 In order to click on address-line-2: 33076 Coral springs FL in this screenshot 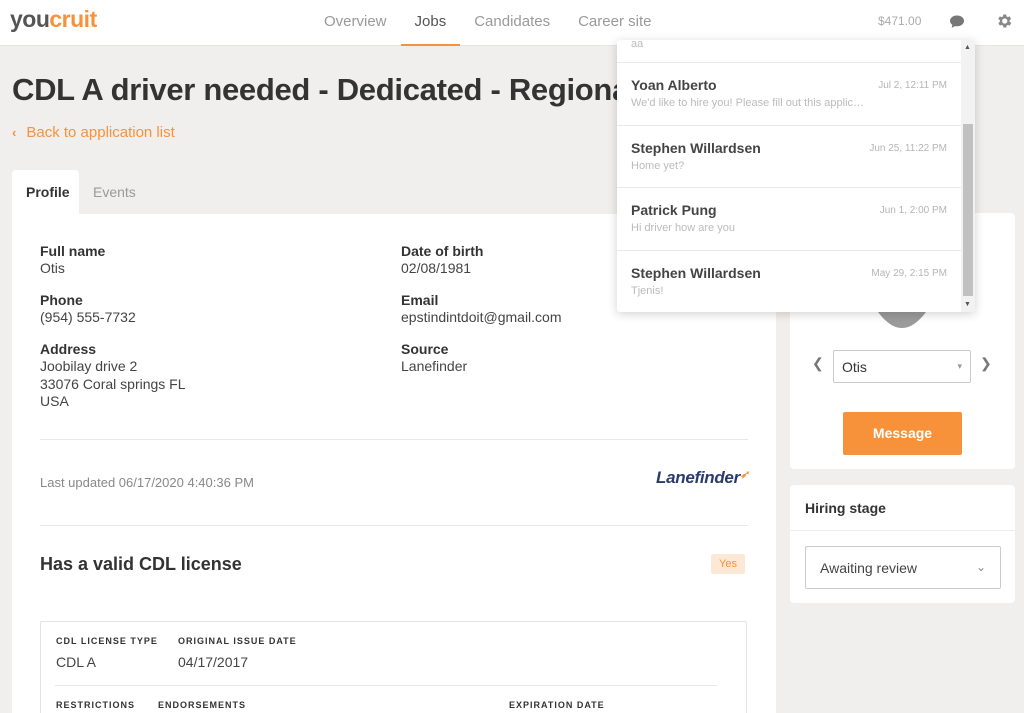, I will do `click(113, 383)`.